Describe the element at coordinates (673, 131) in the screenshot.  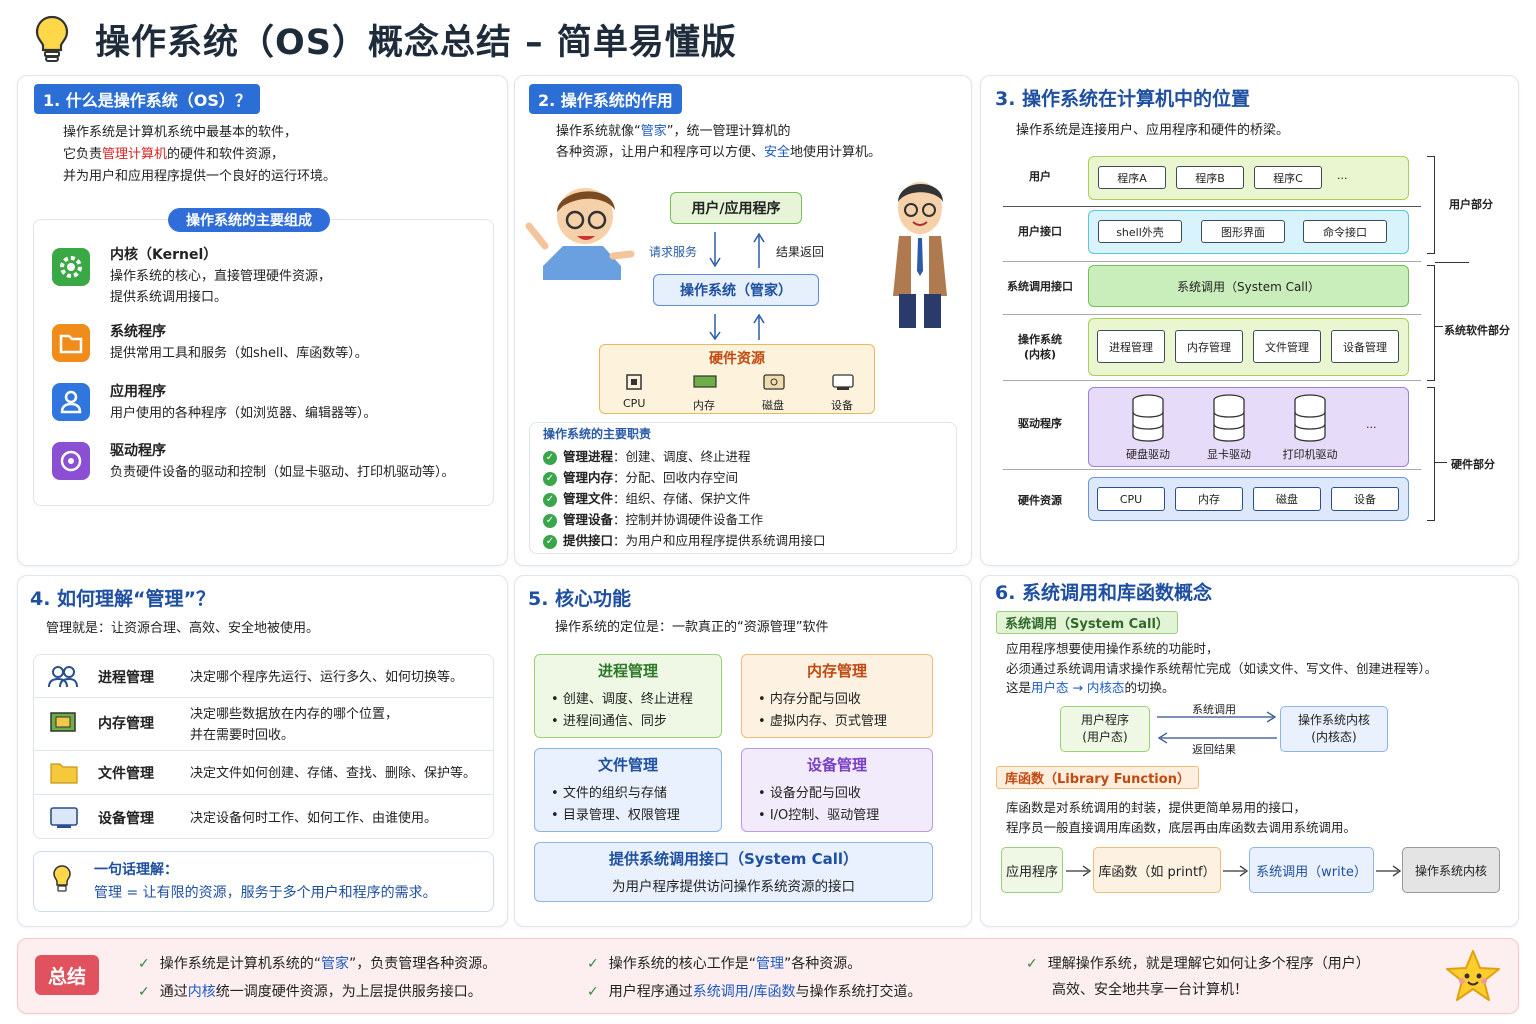
I see `text-line: 操作系统就像“管家”，统一管理计算机的` at that location.